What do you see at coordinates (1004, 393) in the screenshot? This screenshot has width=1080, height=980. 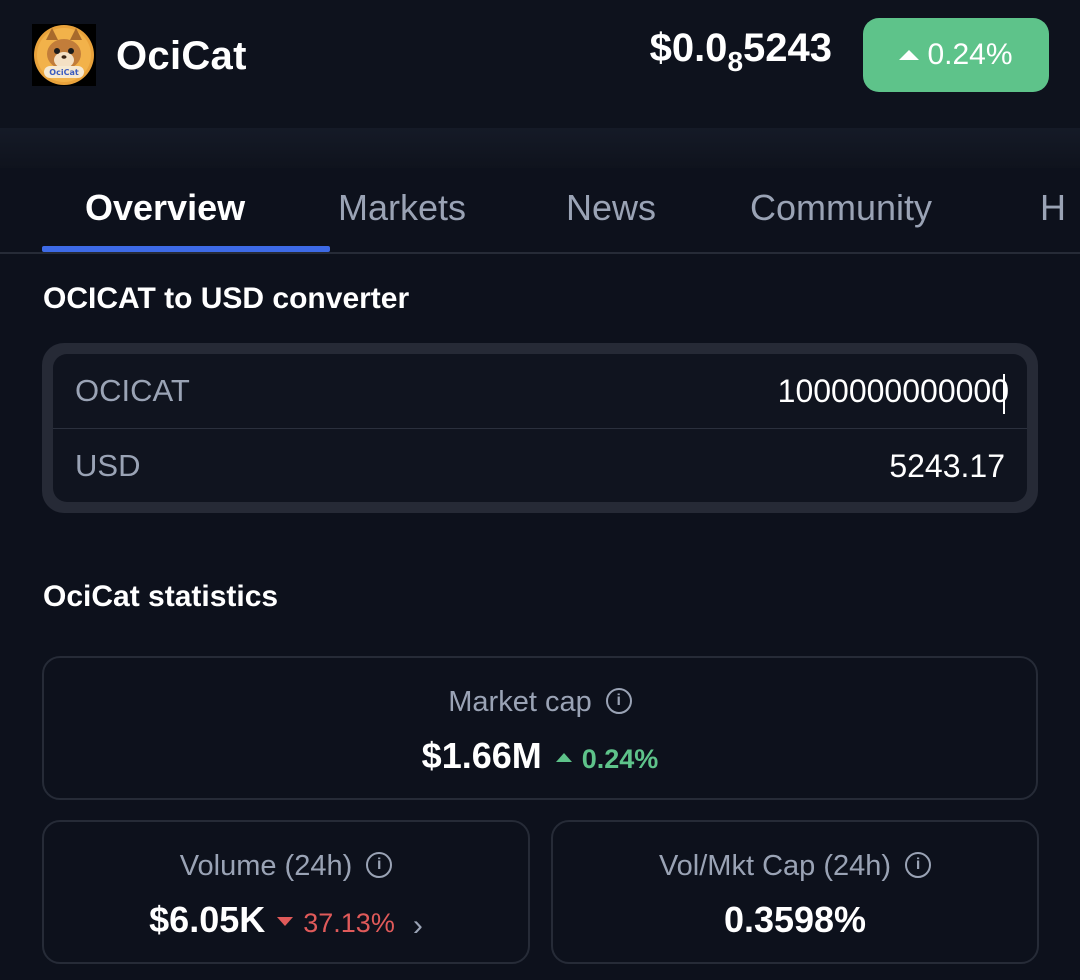 I see `text-cursor` at bounding box center [1004, 393].